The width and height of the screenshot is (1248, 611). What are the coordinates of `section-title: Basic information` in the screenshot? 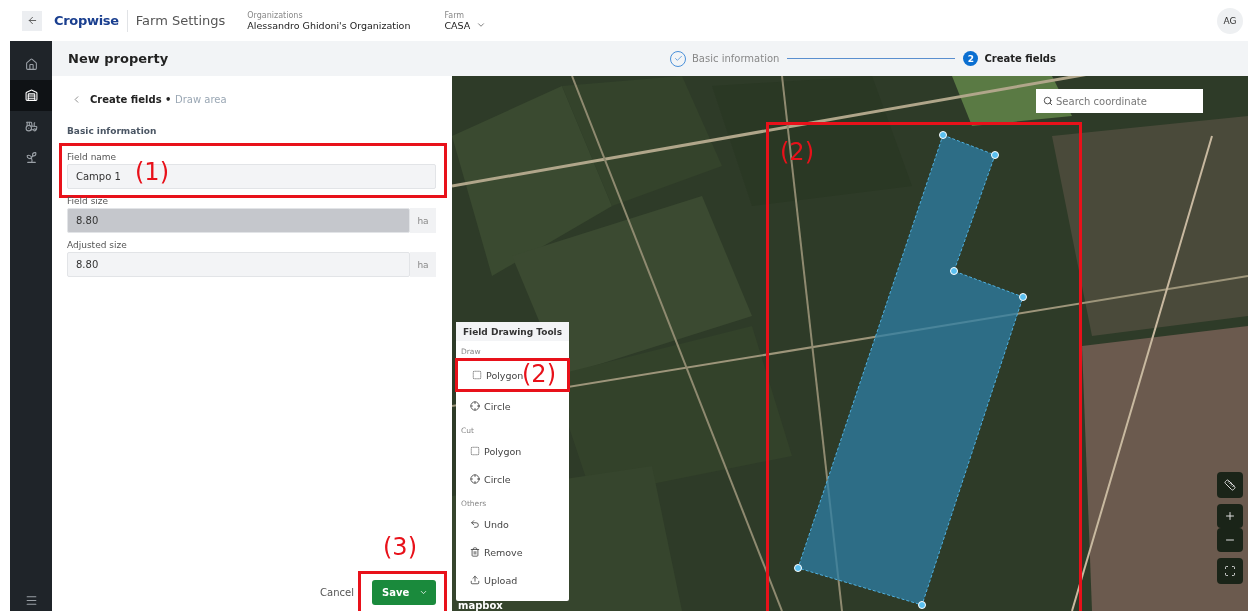 It's located at (112, 131).